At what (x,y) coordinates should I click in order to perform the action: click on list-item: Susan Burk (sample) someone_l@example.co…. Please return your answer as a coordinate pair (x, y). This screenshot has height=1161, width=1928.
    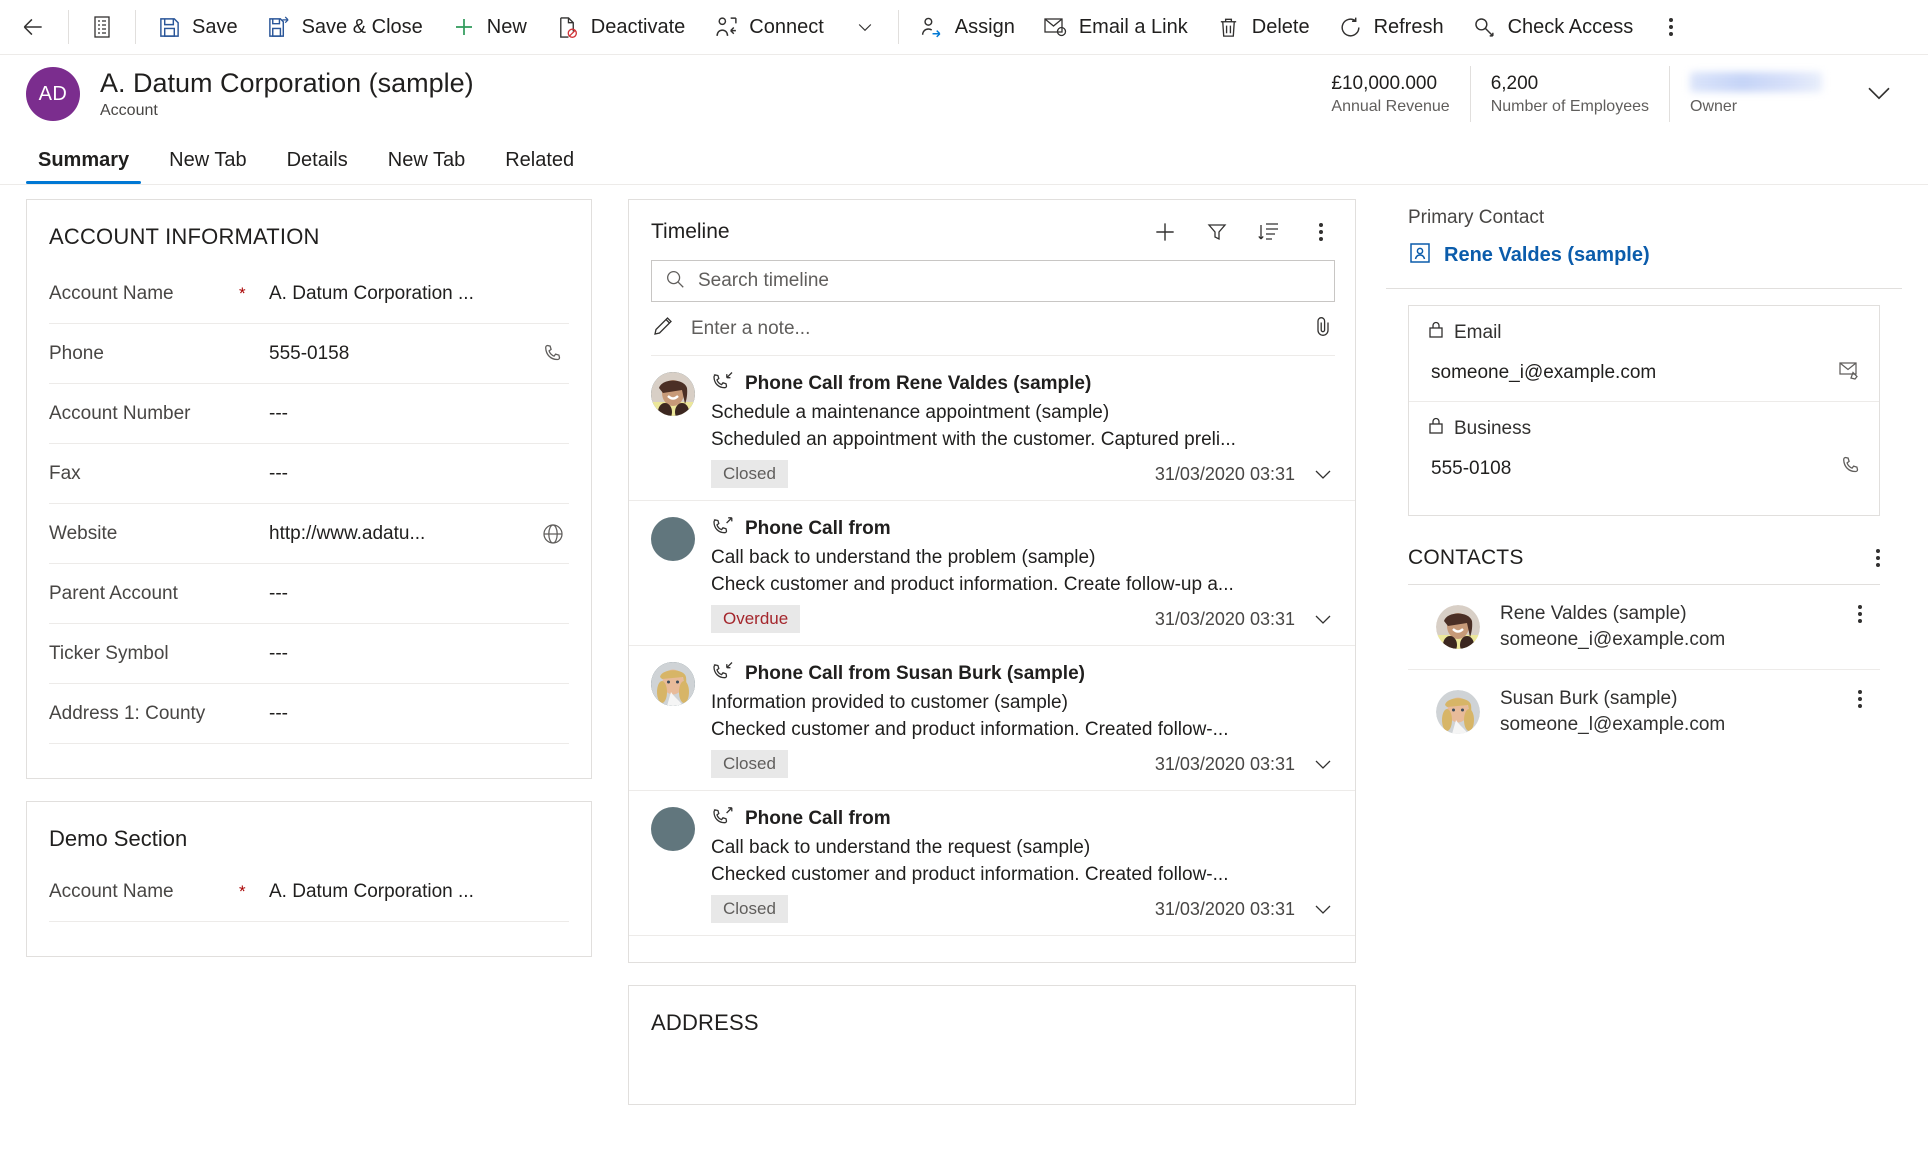
    Looking at the image, I should click on (1644, 712).